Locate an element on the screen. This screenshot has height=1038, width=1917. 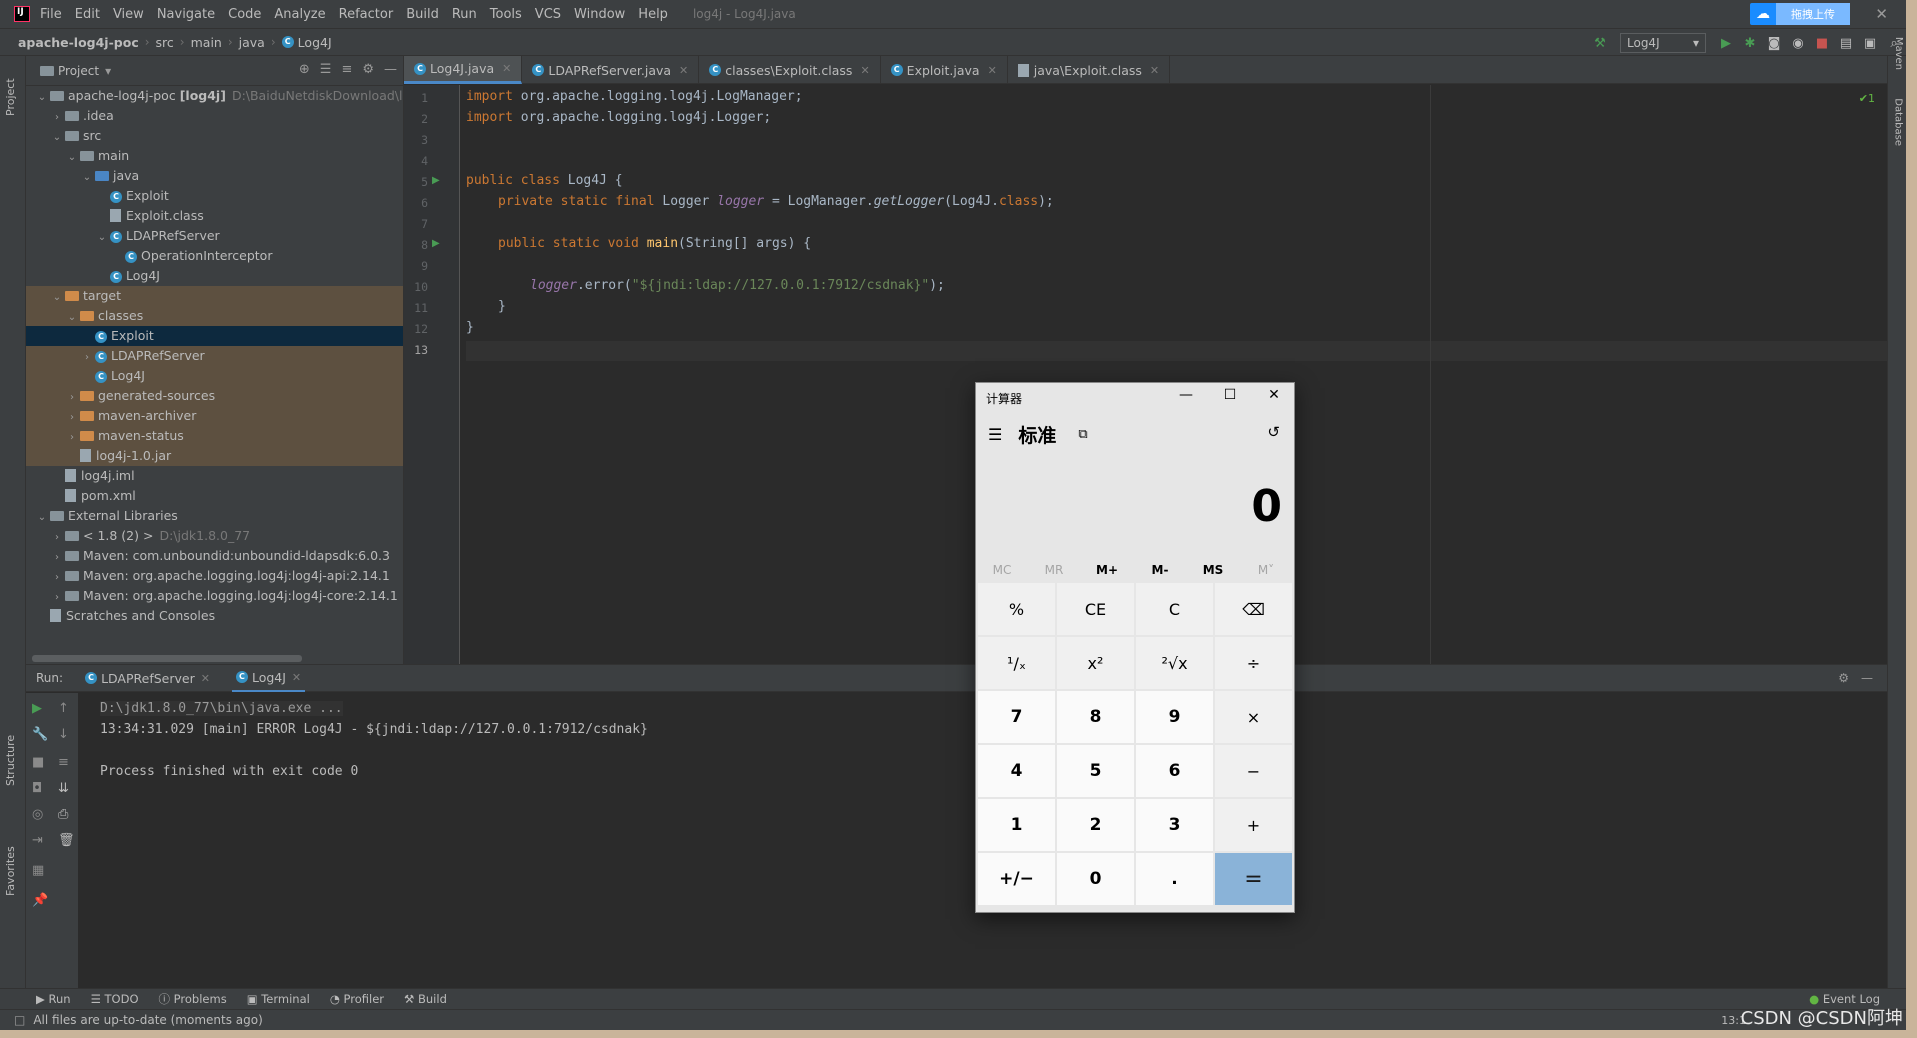
tree-item: C Exploit is located at coordinates (214, 196).